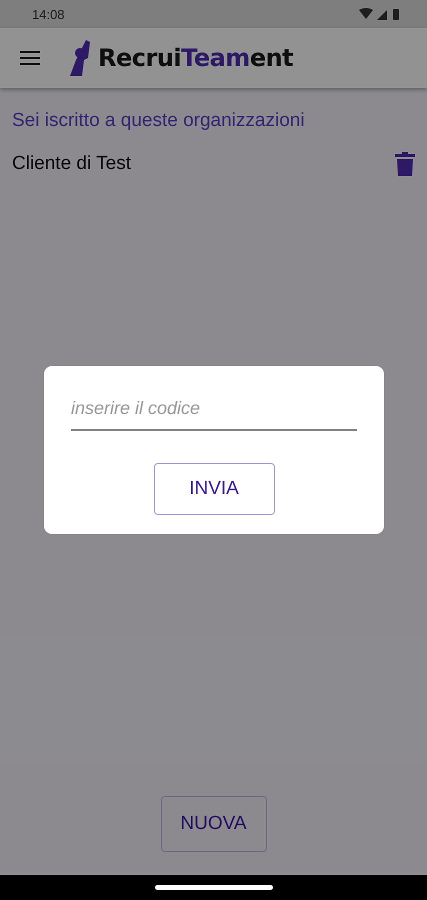 The height and width of the screenshot is (900, 427). Describe the element at coordinates (213, 824) in the screenshot. I see `new-button: NUOVA` at that location.